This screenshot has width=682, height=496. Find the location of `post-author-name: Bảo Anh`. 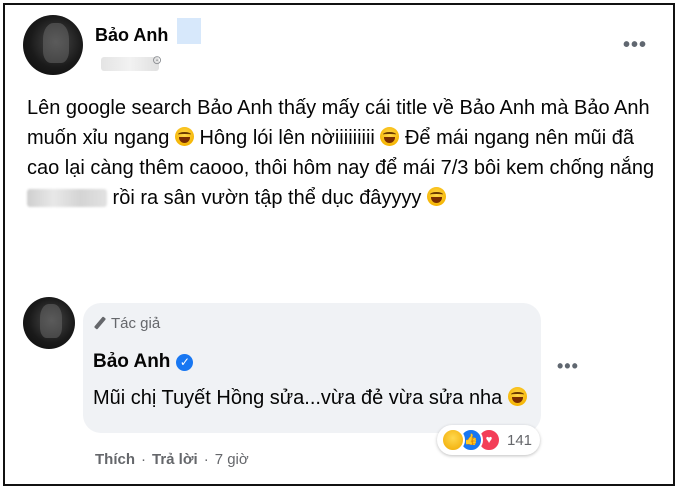

post-author-name: Bảo Anh is located at coordinates (131, 35).